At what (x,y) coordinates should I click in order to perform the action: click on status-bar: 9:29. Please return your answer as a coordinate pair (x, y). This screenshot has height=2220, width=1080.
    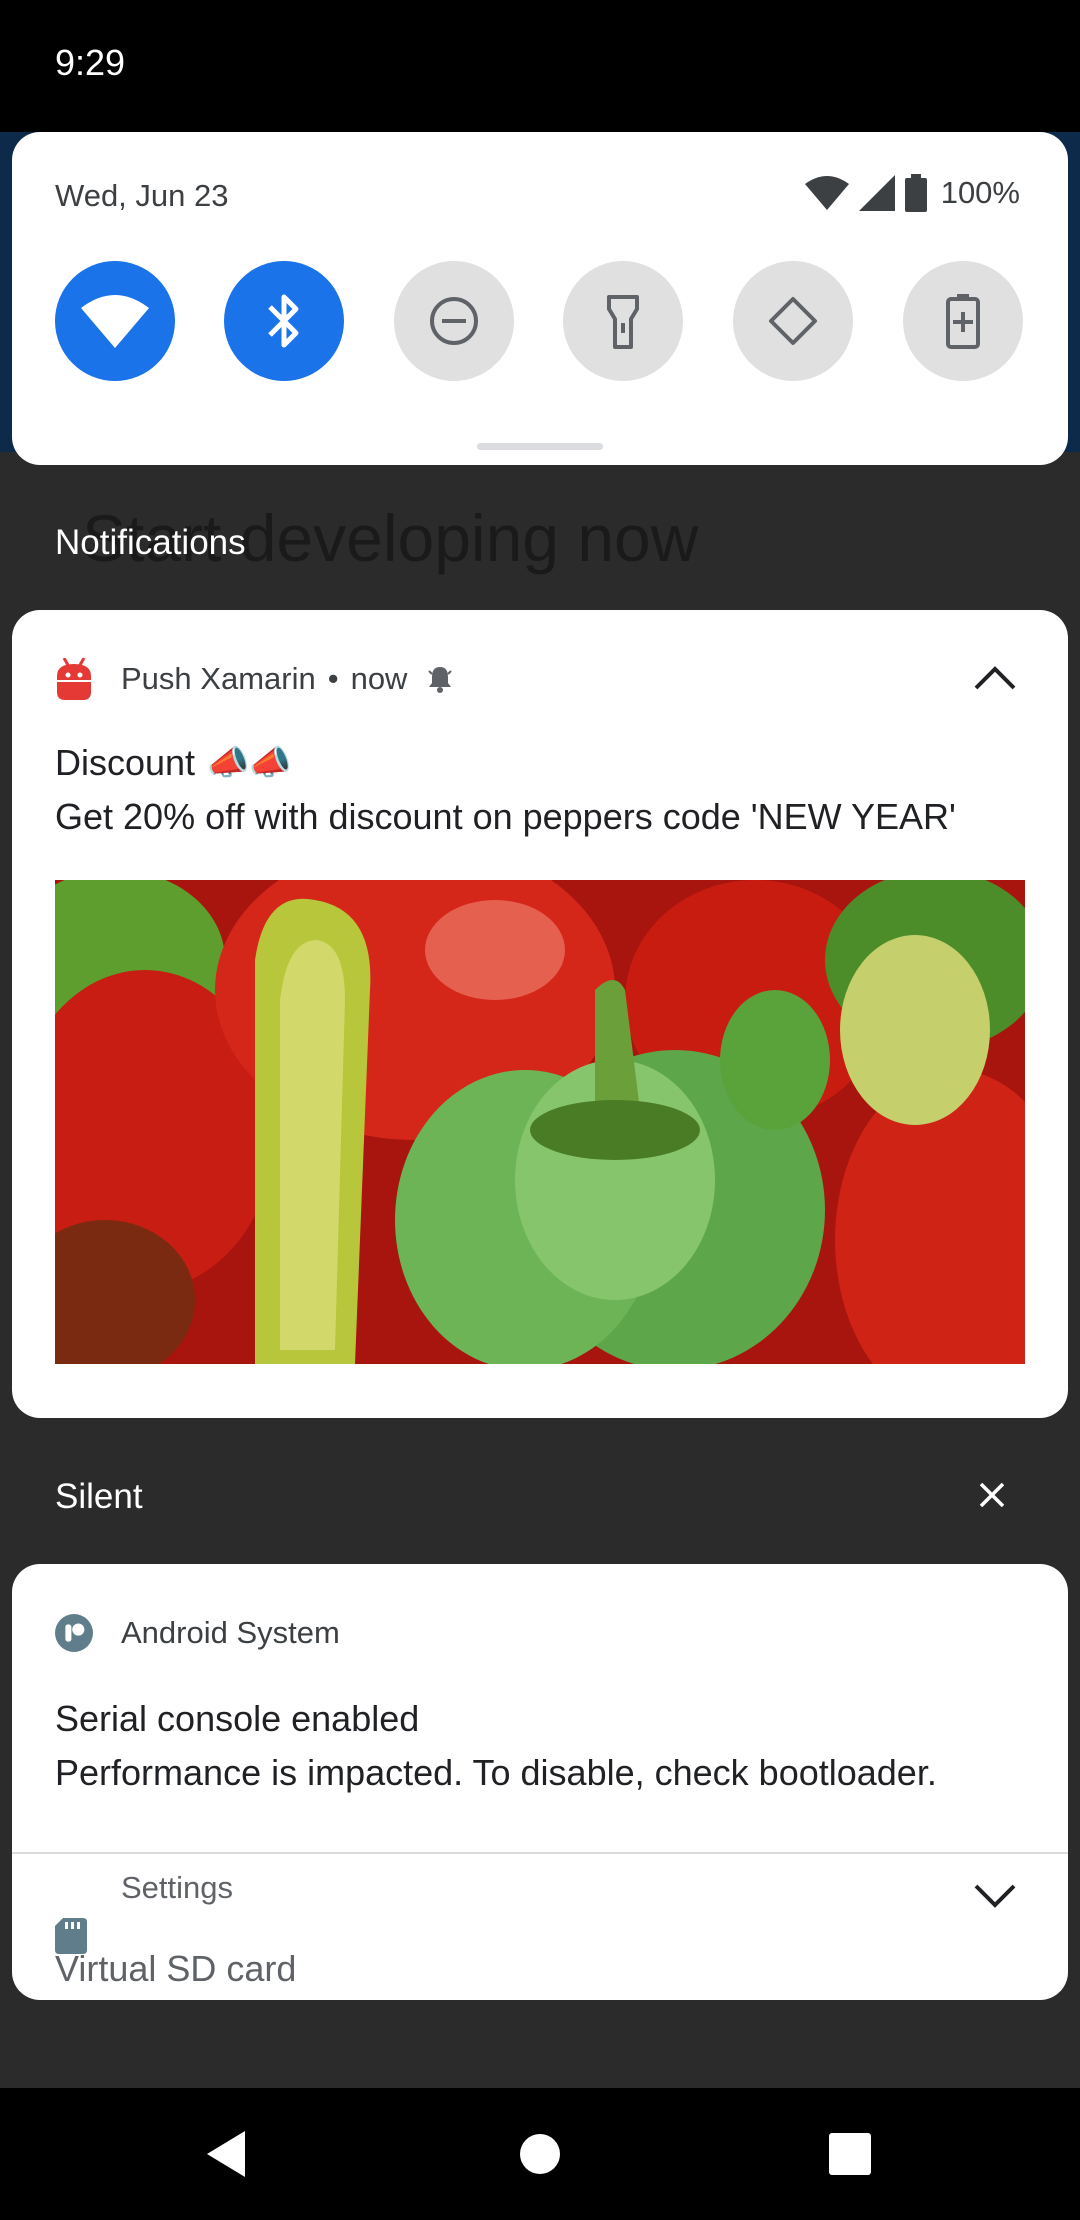
    Looking at the image, I should click on (540, 66).